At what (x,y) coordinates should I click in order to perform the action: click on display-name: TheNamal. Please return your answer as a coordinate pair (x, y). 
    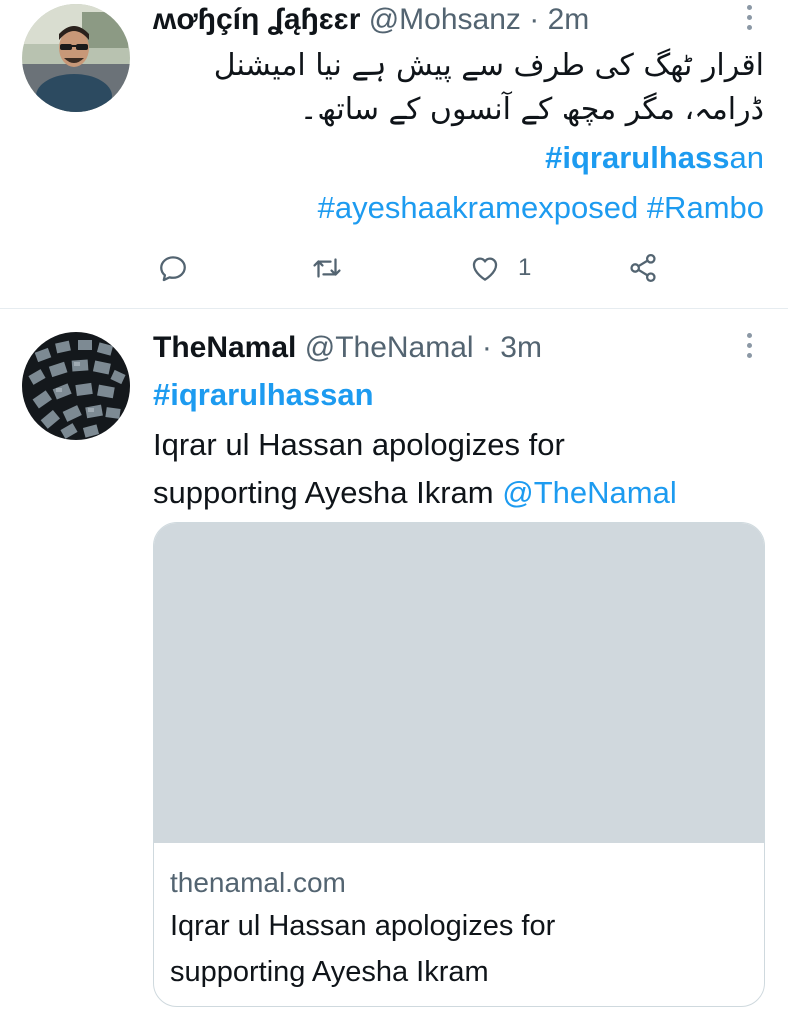
    Looking at the image, I should click on (224, 347).